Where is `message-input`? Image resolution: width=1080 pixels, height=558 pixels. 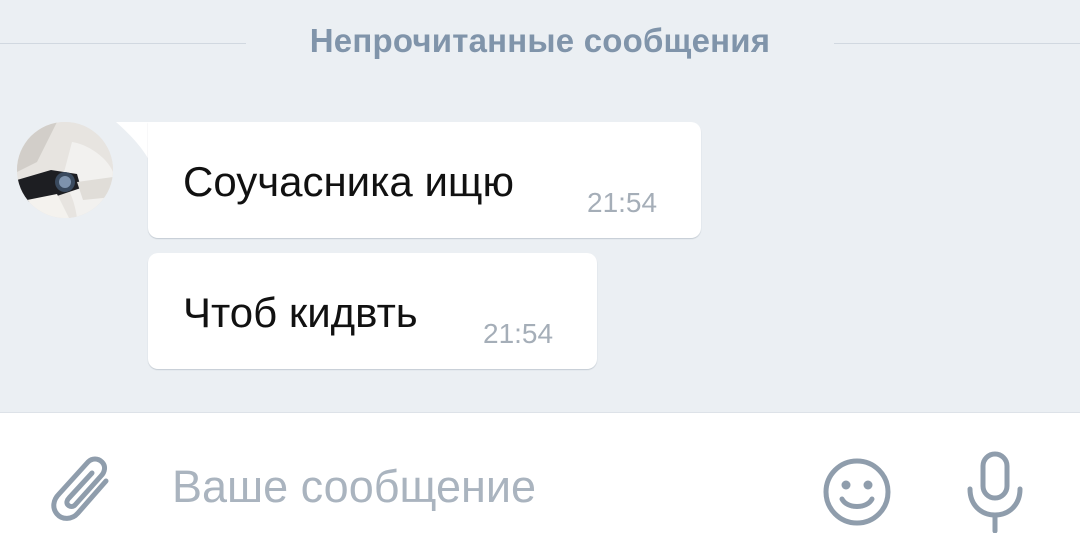
message-input is located at coordinates (472, 487).